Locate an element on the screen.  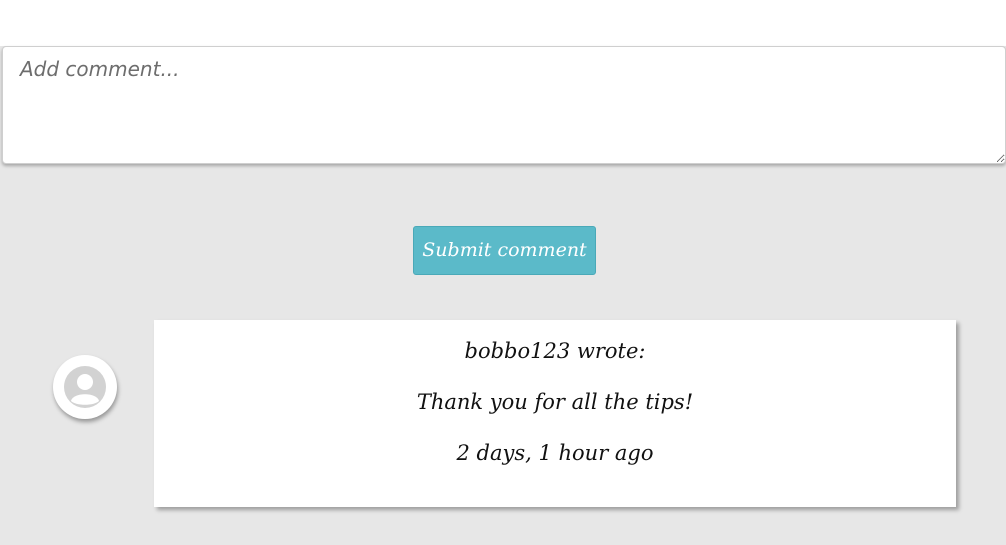
comment-timestamp: 2 days, 1 hour ago is located at coordinates (555, 453).